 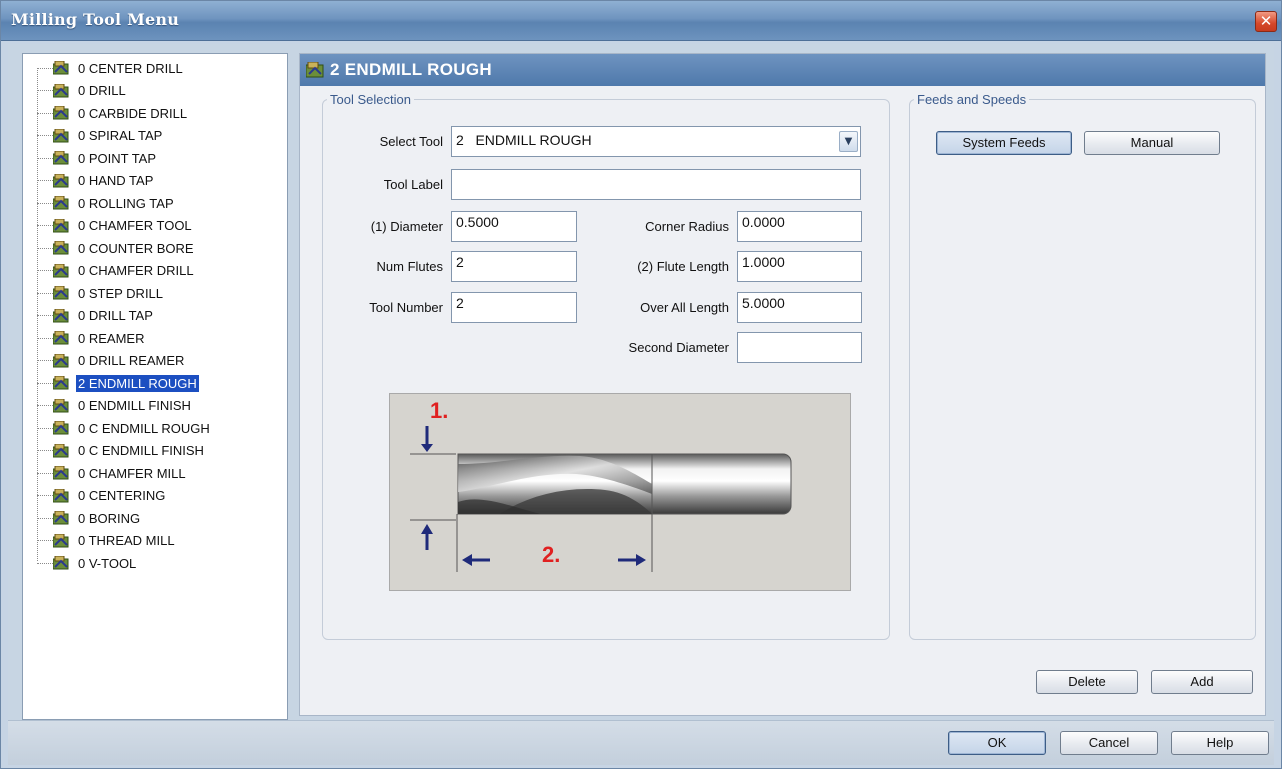 I want to click on tree-item: 0 CARBIDE DRILL, so click(x=113, y=113).